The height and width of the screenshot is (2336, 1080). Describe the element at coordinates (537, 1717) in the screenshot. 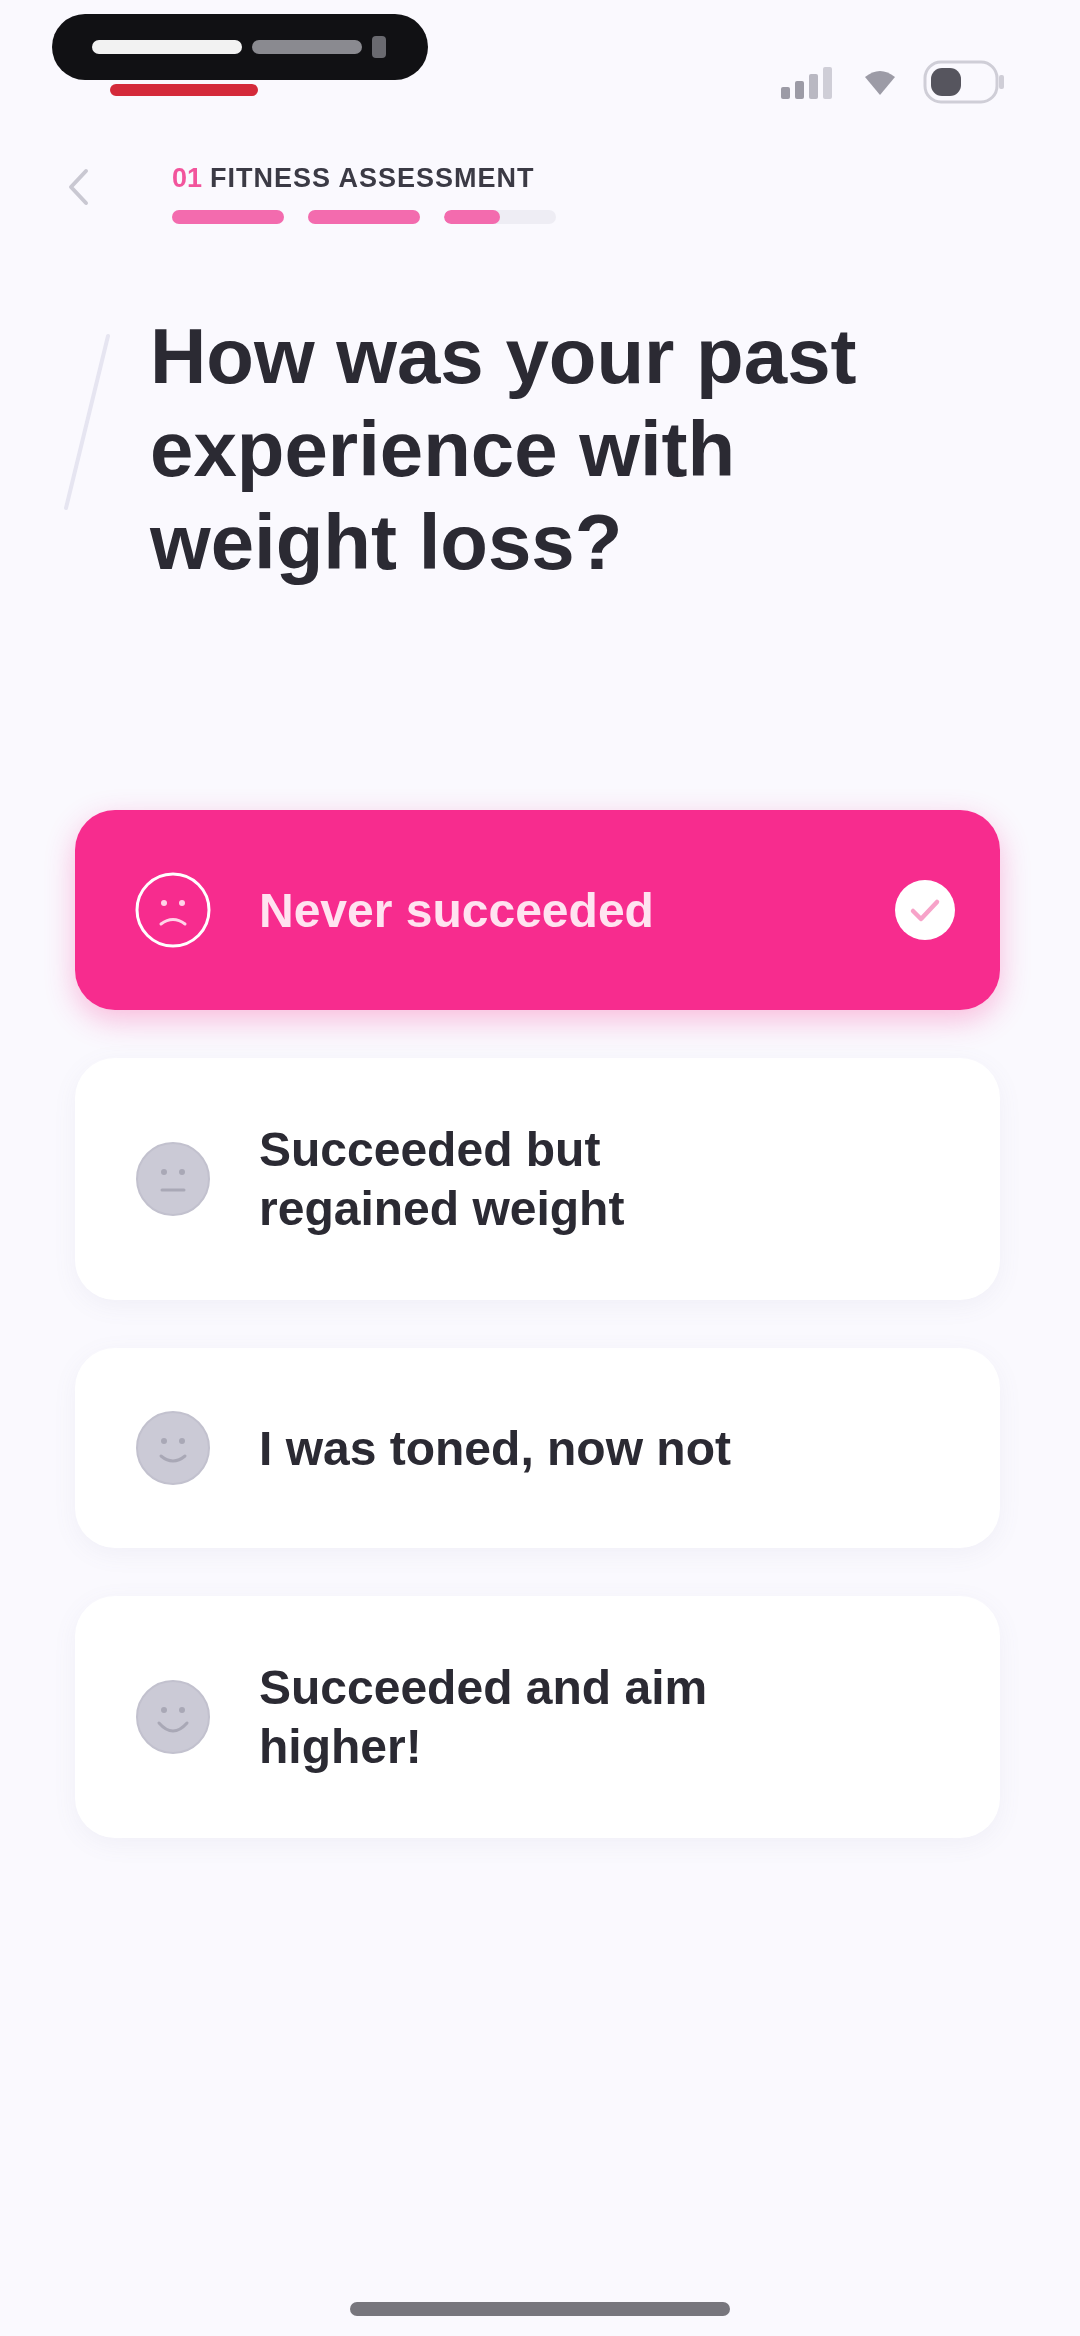

I see `answer-option: Succeeded and aim higher!` at that location.